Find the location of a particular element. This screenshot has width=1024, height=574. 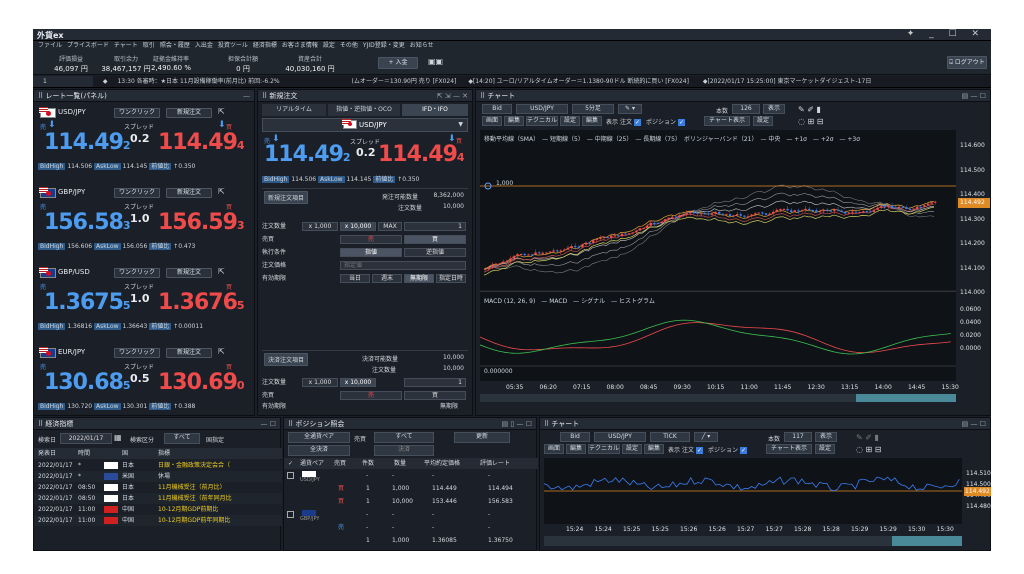

mult-10000-button: x 10,000 is located at coordinates (358, 226).